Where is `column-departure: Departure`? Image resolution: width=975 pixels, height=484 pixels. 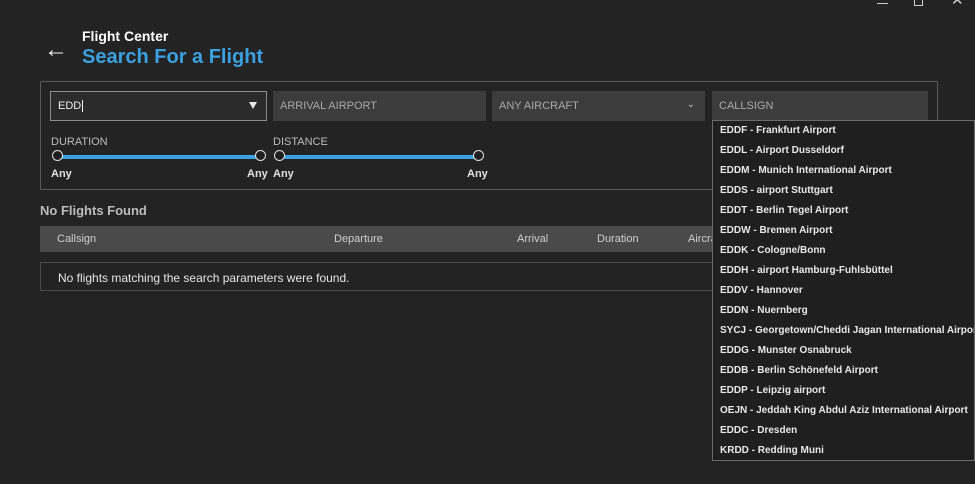
column-departure: Departure is located at coordinates (358, 239).